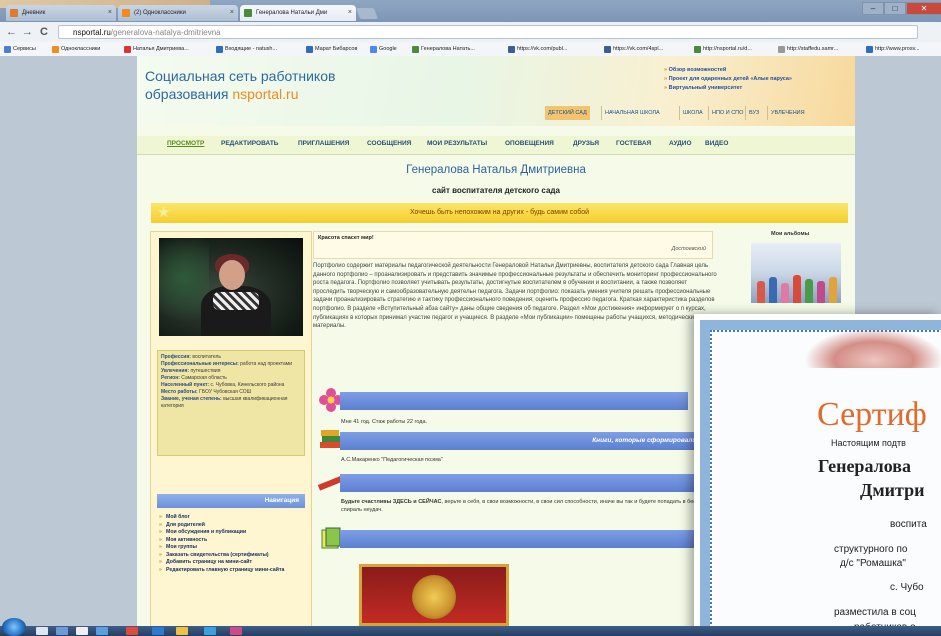  Describe the element at coordinates (383, 49) in the screenshot. I see `bookmark-item: Google` at that location.